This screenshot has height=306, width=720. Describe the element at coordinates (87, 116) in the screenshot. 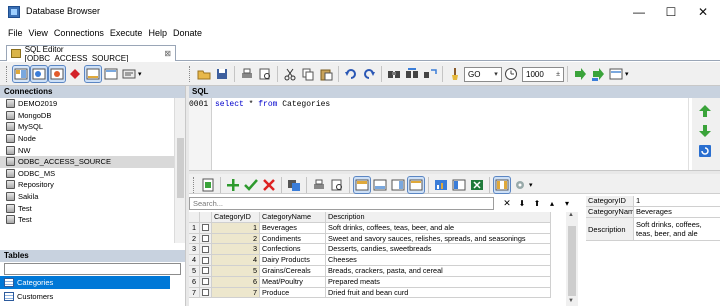

I see `connection-item: MongoDB` at that location.